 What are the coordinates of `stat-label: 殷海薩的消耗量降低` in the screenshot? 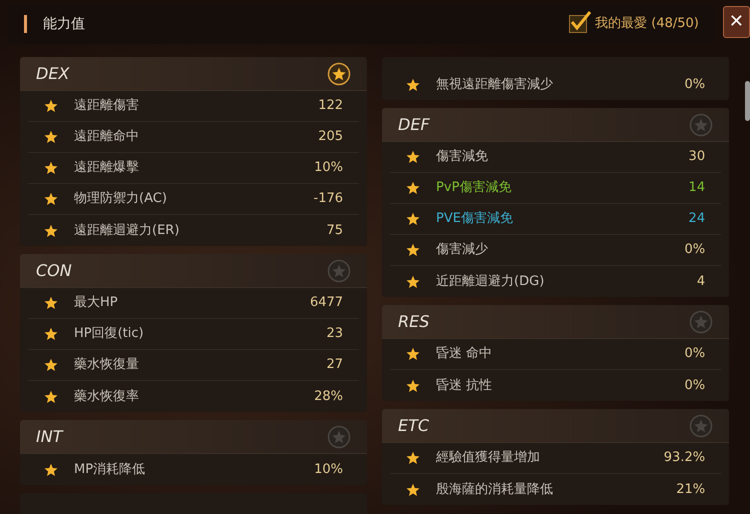 It's located at (495, 489).